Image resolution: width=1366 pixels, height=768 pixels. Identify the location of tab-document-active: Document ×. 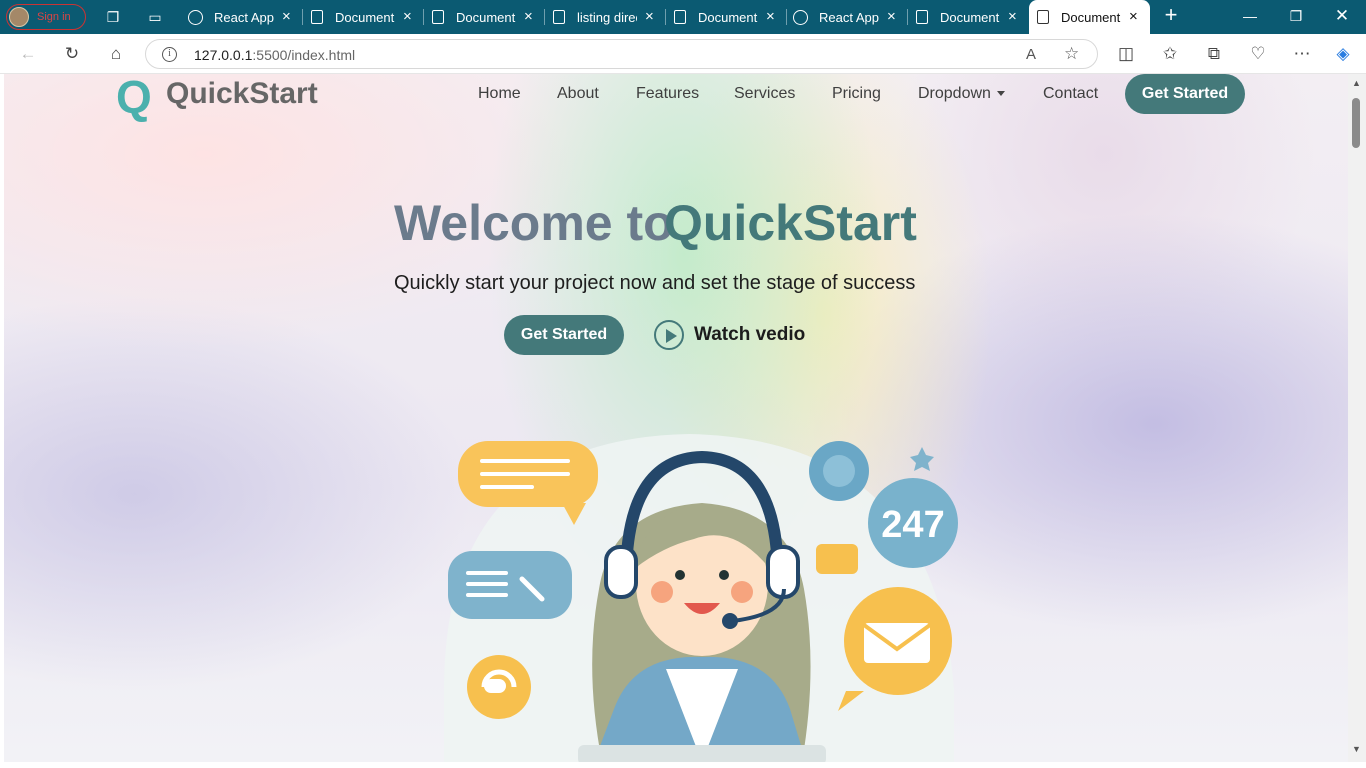
(1089, 17).